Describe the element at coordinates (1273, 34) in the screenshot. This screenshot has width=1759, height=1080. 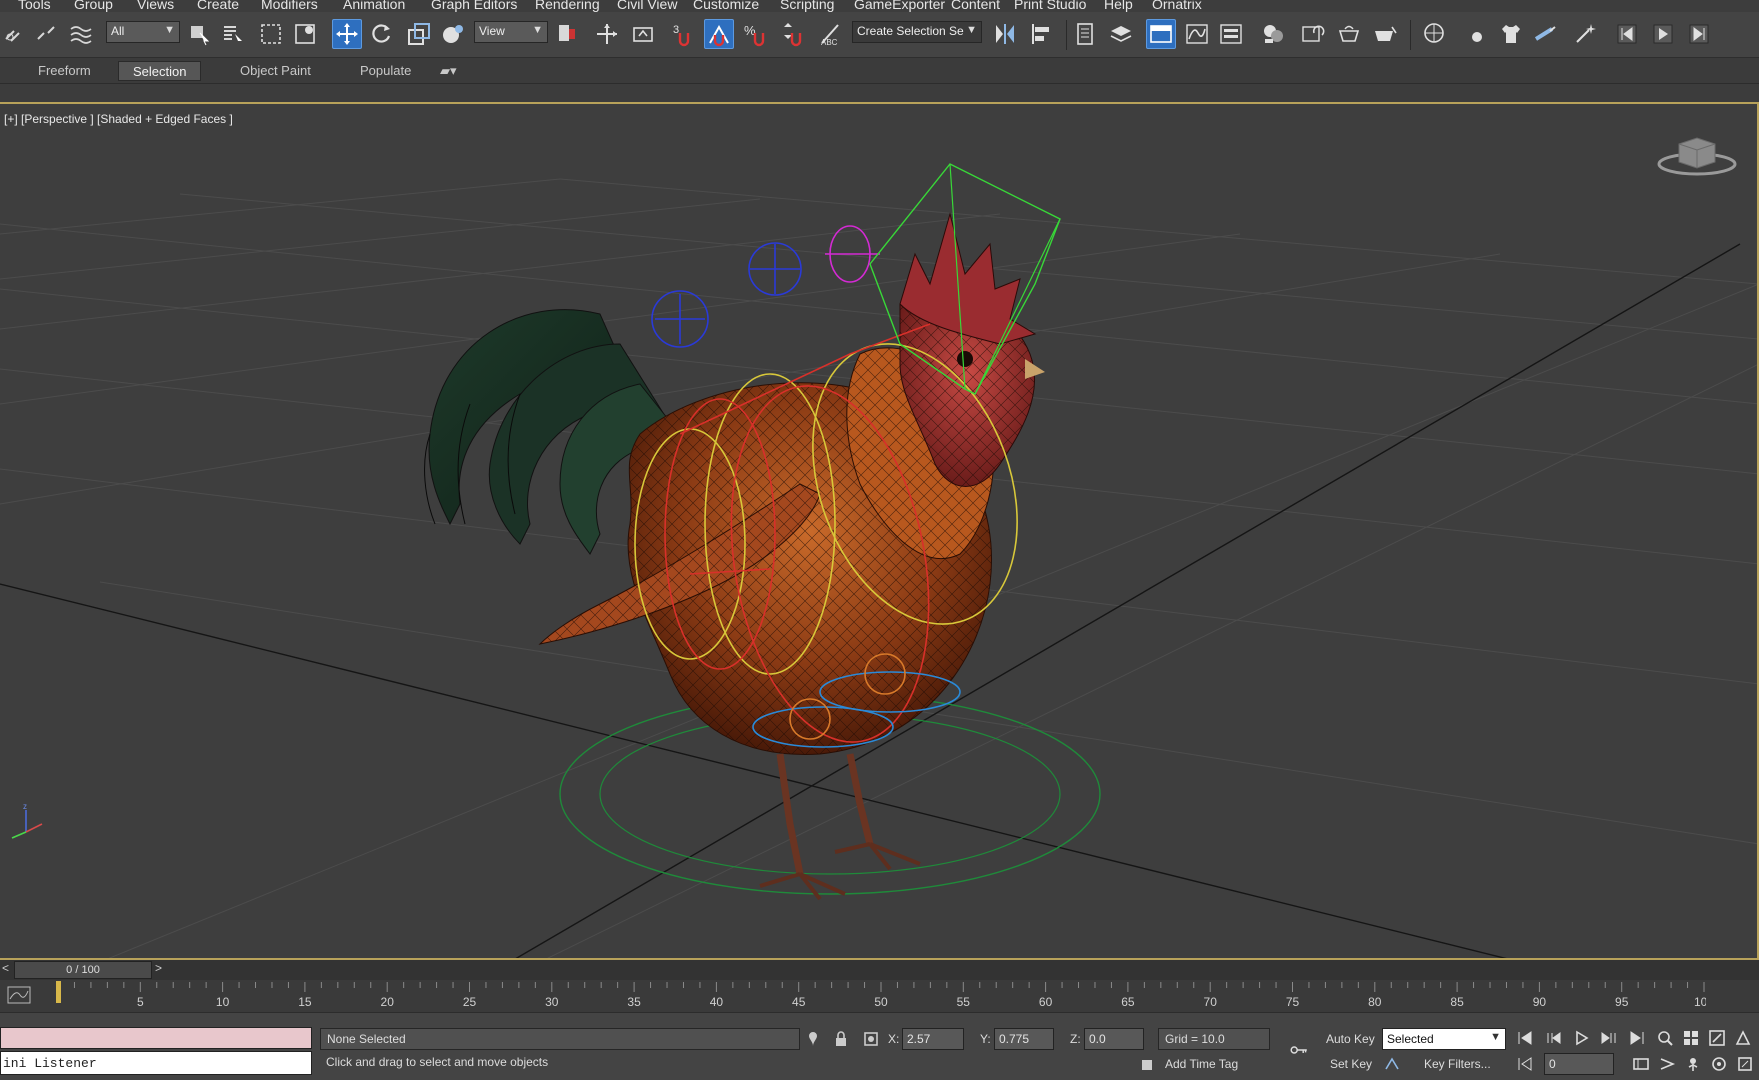
I see `material-editor-icon` at that location.